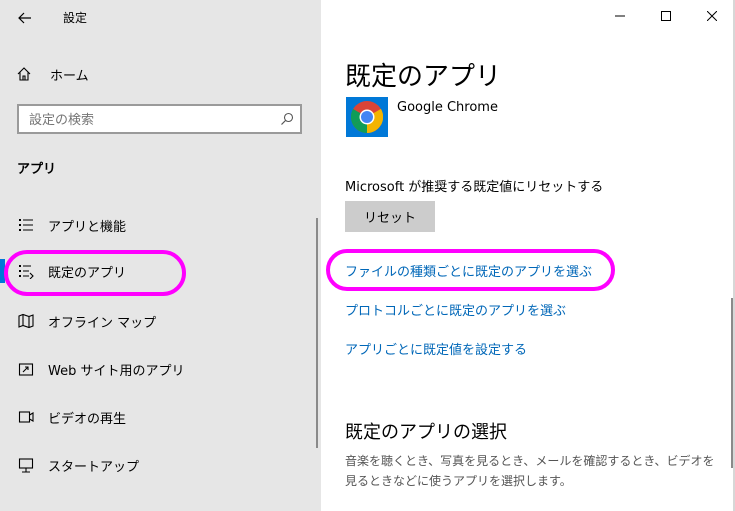 The image size is (735, 511). I want to click on current-app-button, so click(367, 117).